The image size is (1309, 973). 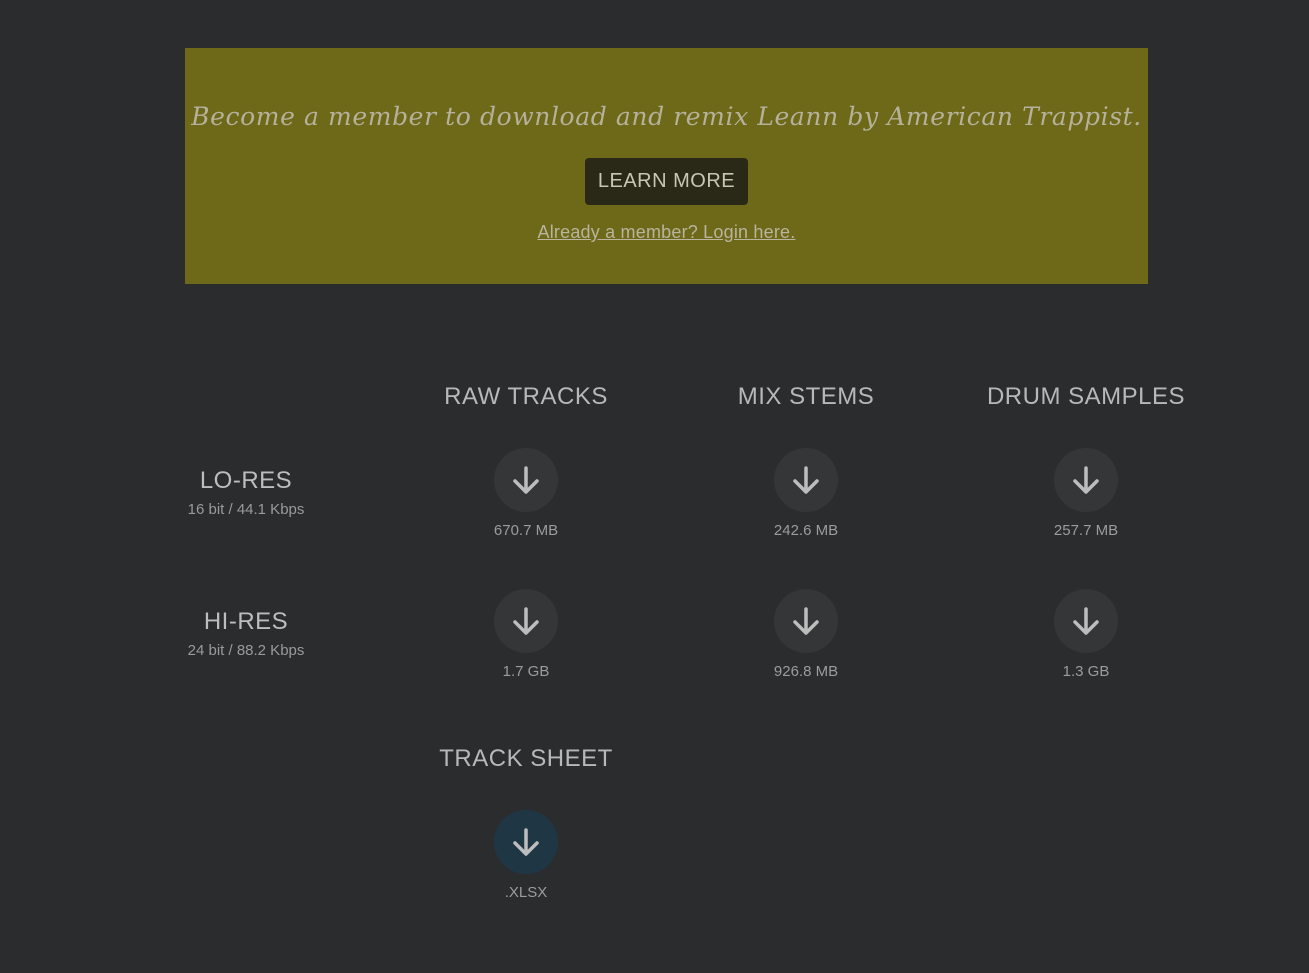 What do you see at coordinates (526, 671) in the screenshot?
I see `file-size: 1.7 GB` at bounding box center [526, 671].